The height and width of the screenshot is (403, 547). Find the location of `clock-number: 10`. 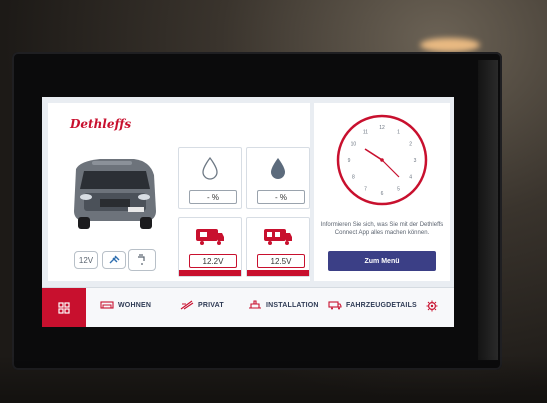

clock-number: 10 is located at coordinates (354, 145).